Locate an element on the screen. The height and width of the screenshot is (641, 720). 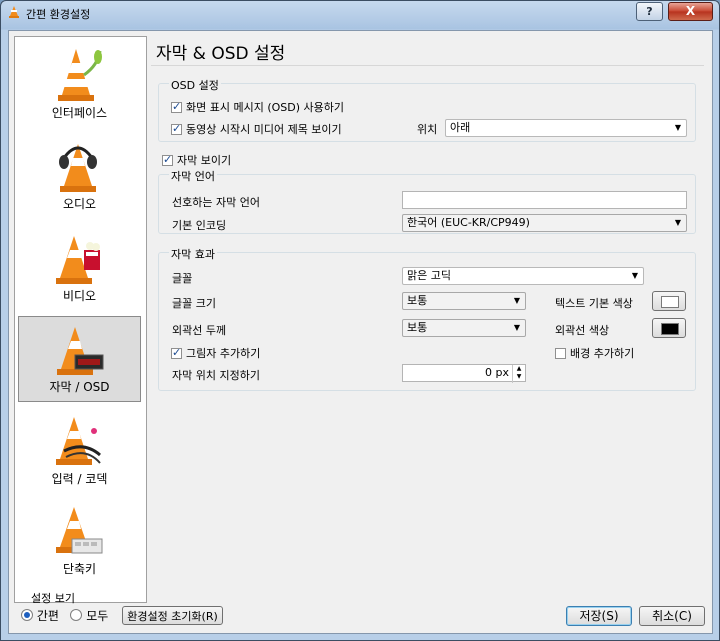
enable-osd-label: 화면 표시 메시지 (OSD) 사용하기 is located at coordinates (265, 107).